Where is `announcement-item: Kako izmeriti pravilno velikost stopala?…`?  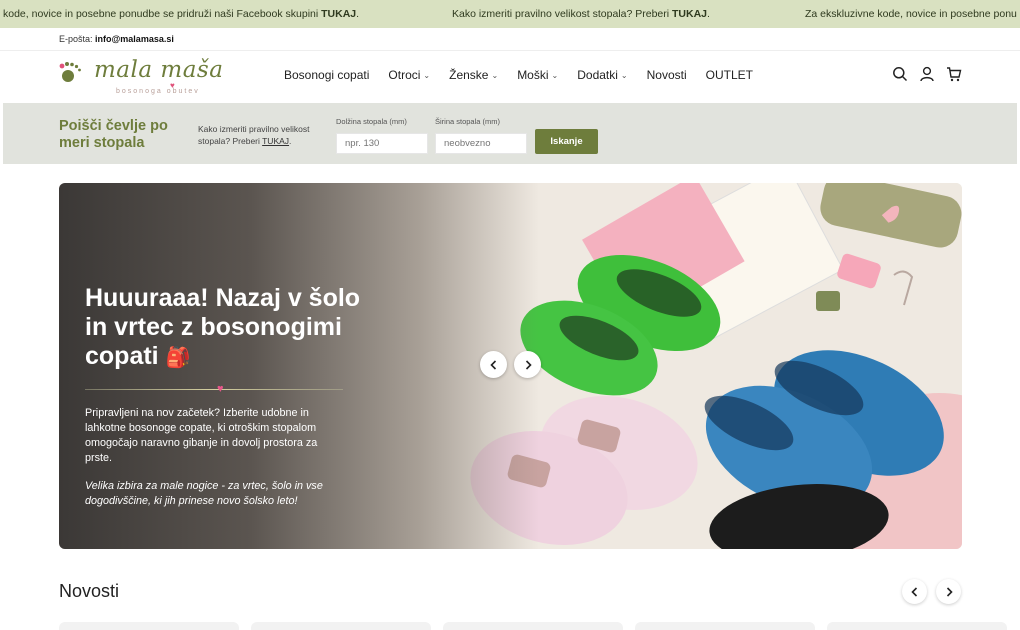 announcement-item: Kako izmeriti pravilno velikost stopala?… is located at coordinates (581, 14).